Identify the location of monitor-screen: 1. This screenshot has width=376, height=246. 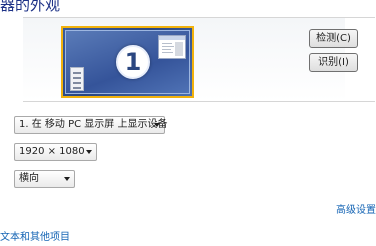
(127, 62).